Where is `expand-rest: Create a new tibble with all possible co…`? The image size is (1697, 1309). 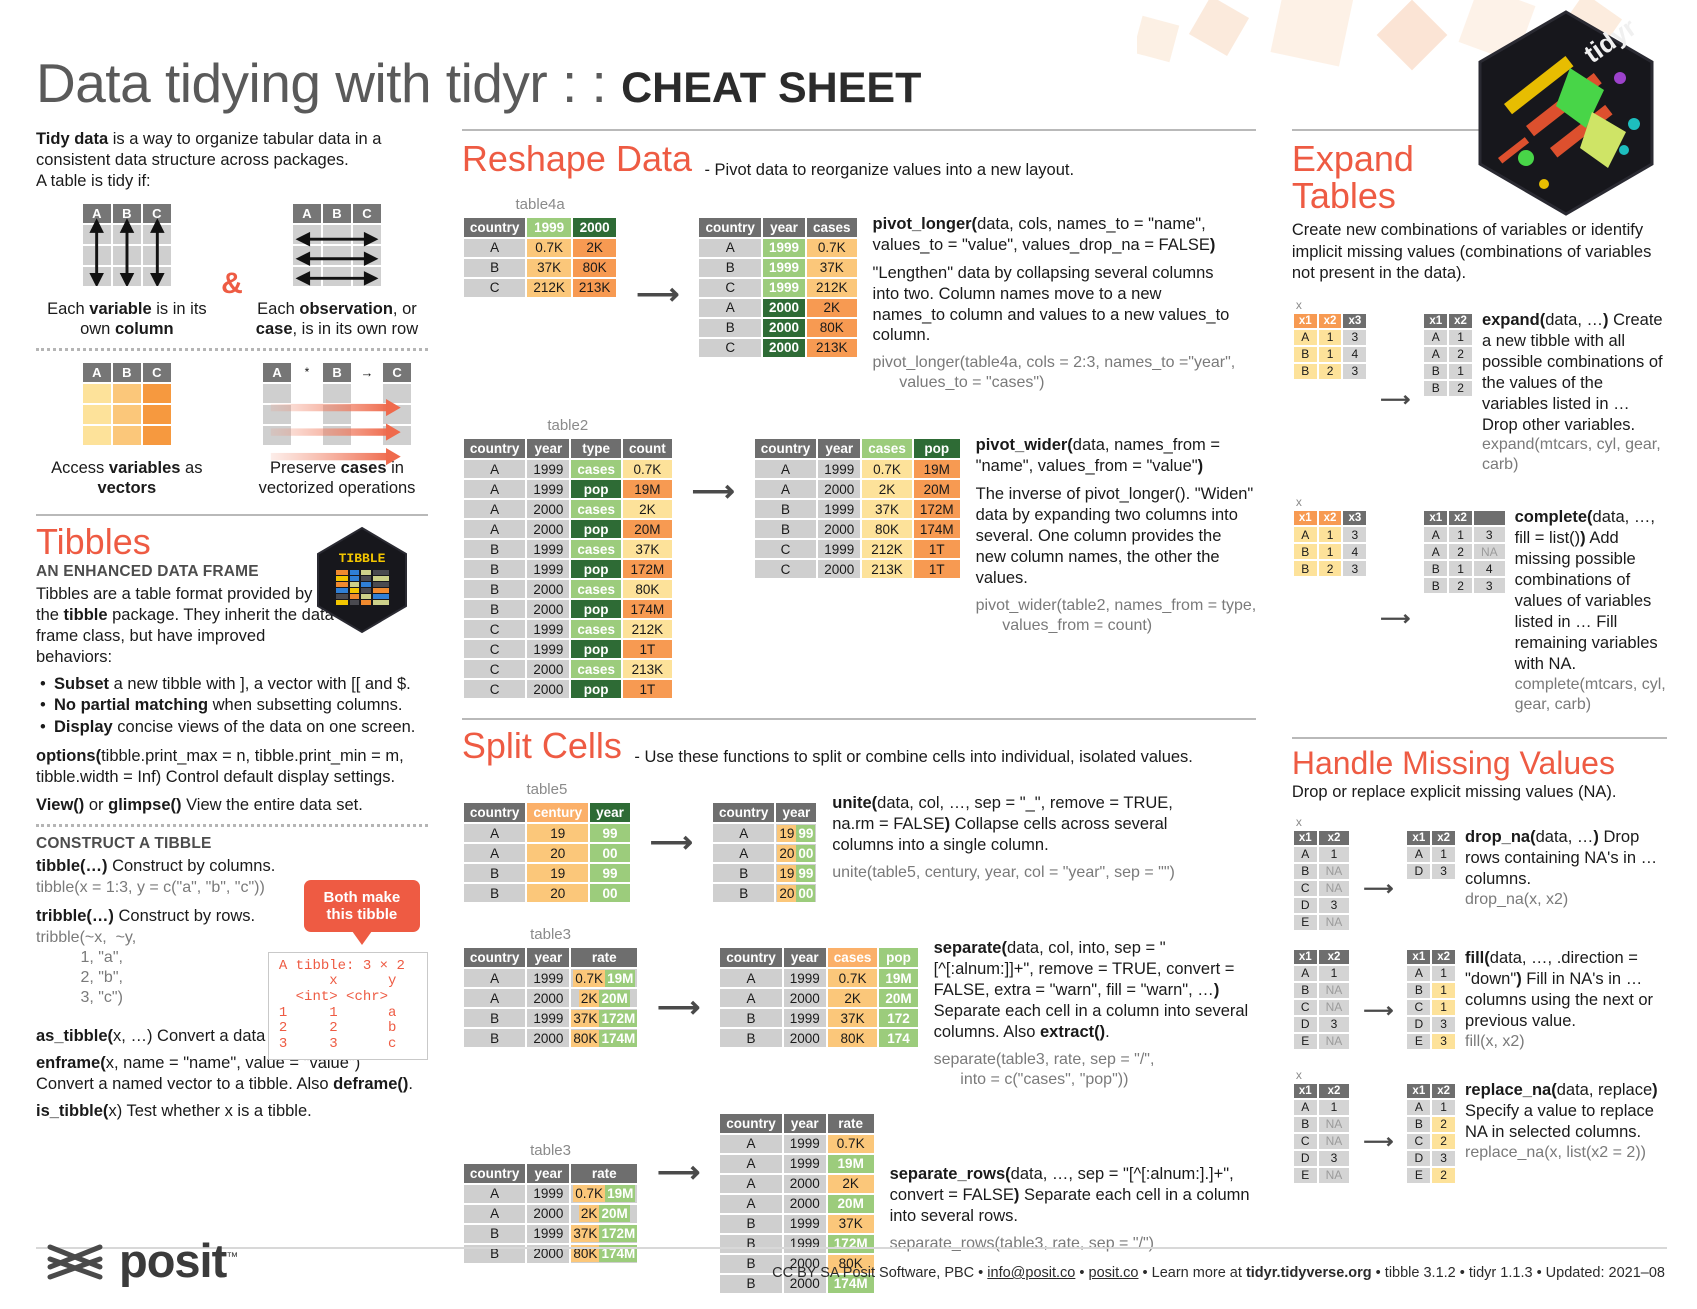 expand-rest: Create a new tibble with all possible co… is located at coordinates (1572, 372).